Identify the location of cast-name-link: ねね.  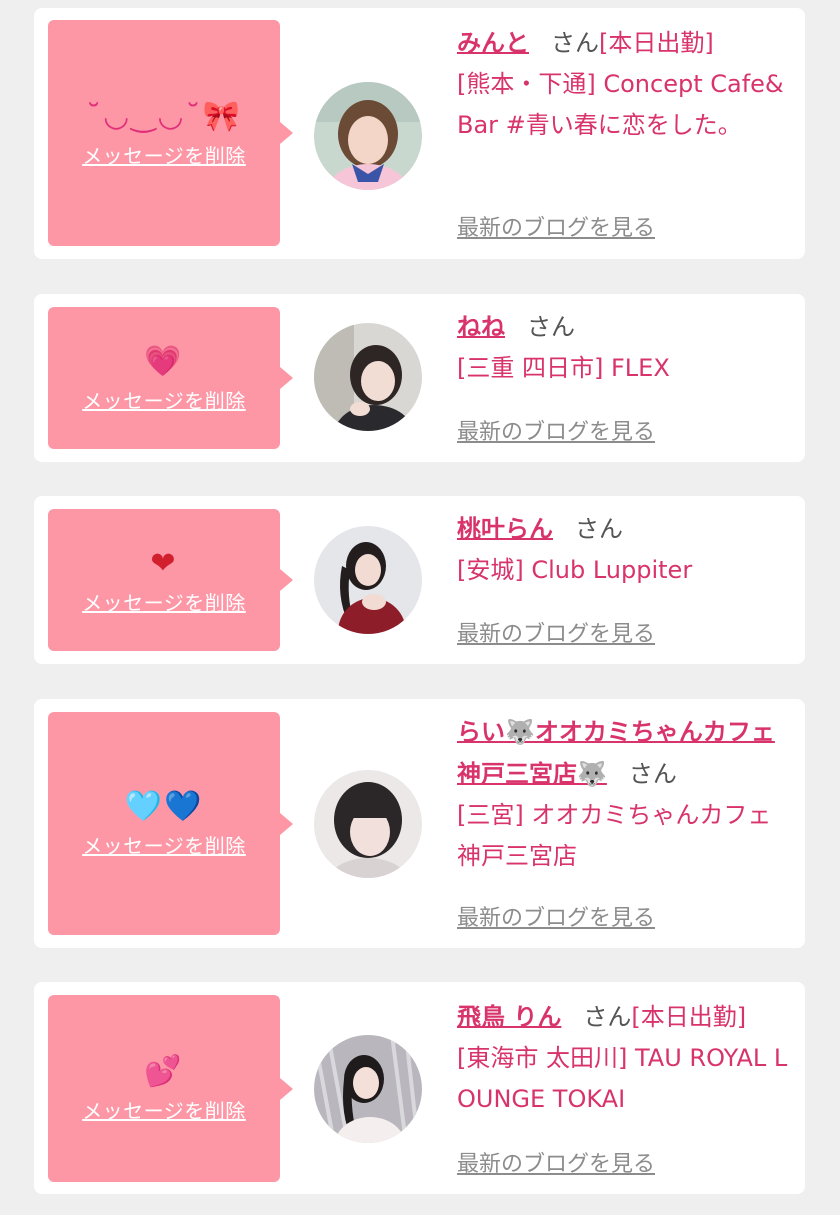
(481, 327).